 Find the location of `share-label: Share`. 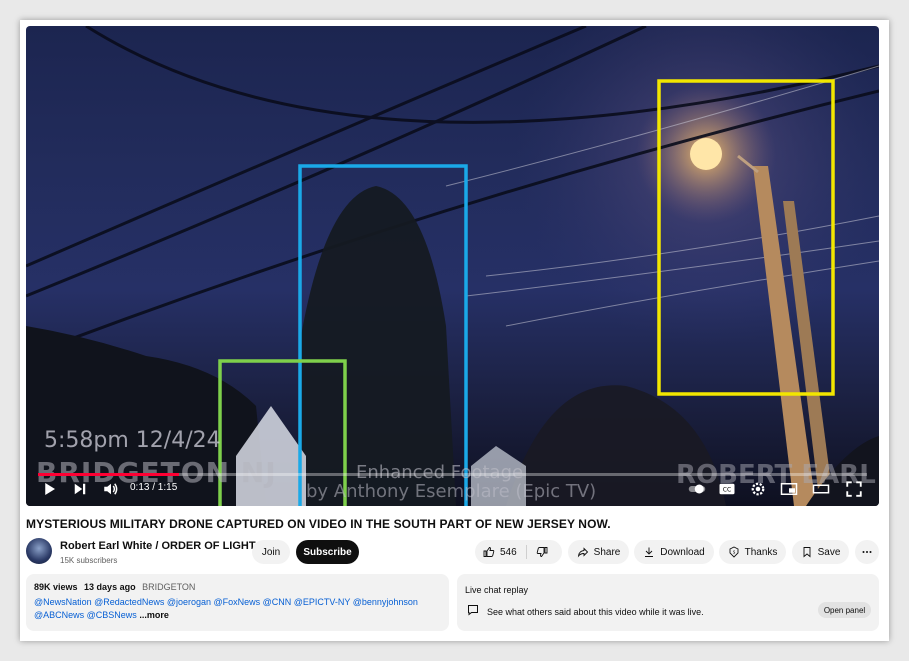

share-label: Share is located at coordinates (607, 552).